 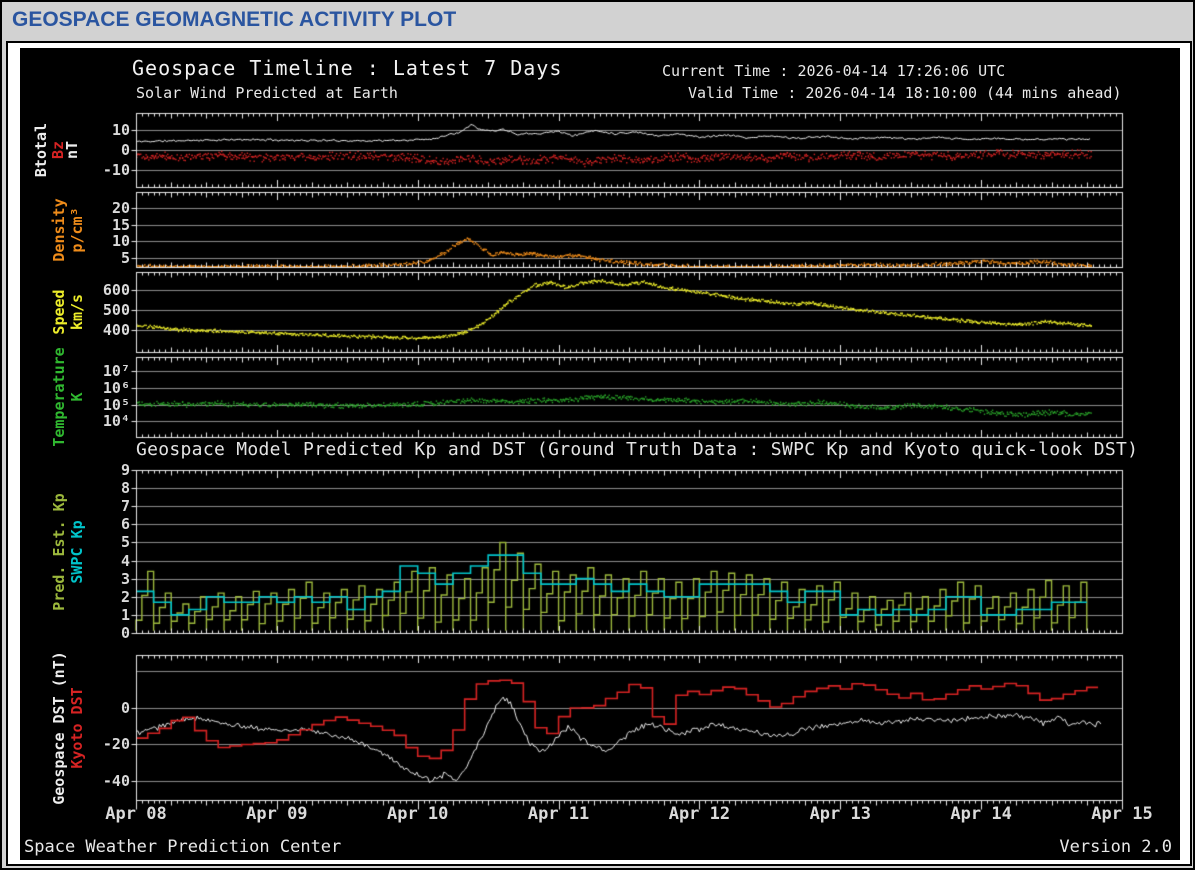 What do you see at coordinates (72, 150) in the screenshot?
I see `axis-label-bfield-2: nT` at bounding box center [72, 150].